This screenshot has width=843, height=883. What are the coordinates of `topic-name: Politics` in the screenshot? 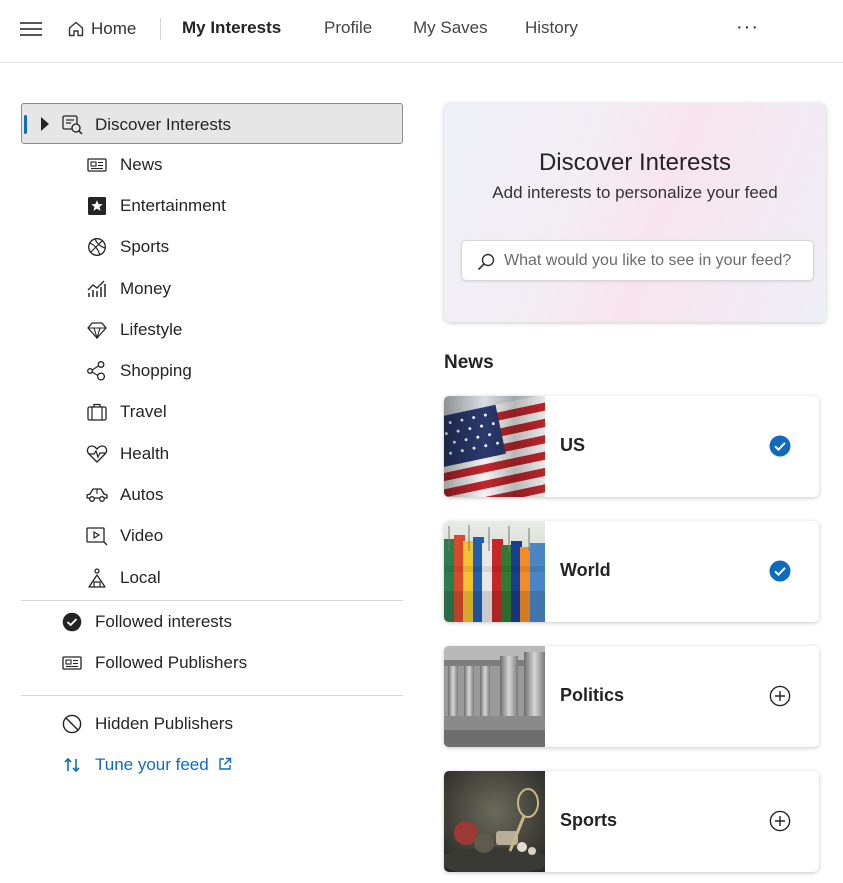 It's located at (592, 695).